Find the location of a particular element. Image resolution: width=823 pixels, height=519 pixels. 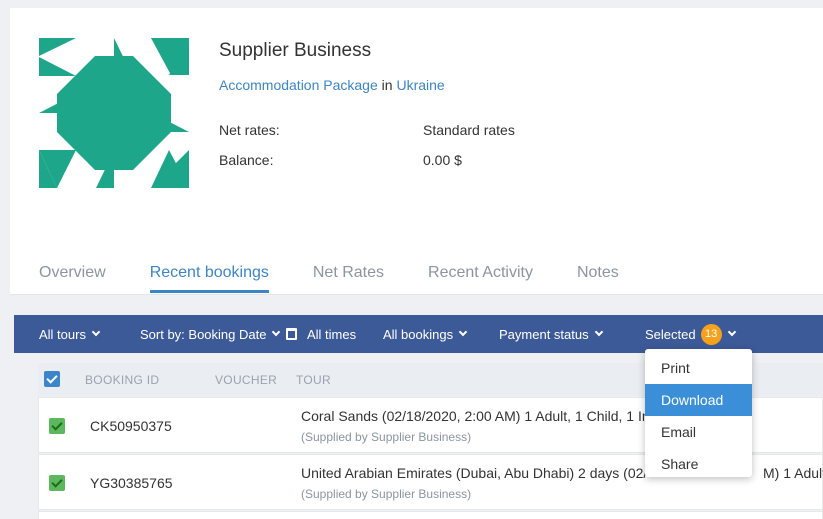

sort-filter: Sort by: Booking Date is located at coordinates (210, 334).